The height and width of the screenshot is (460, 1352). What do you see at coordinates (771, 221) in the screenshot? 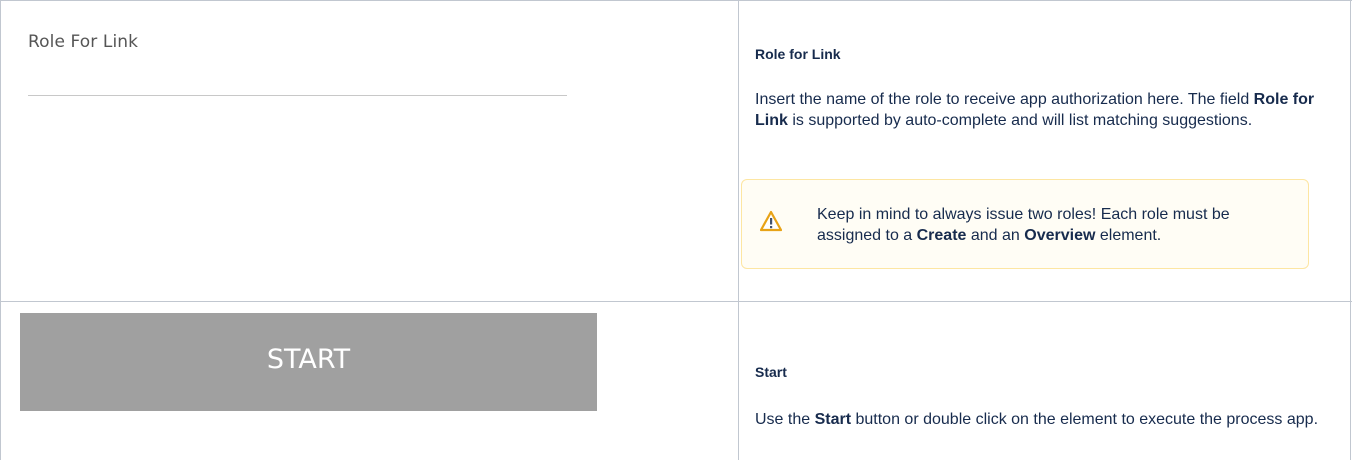
I see `warning-triangle-icon` at bounding box center [771, 221].